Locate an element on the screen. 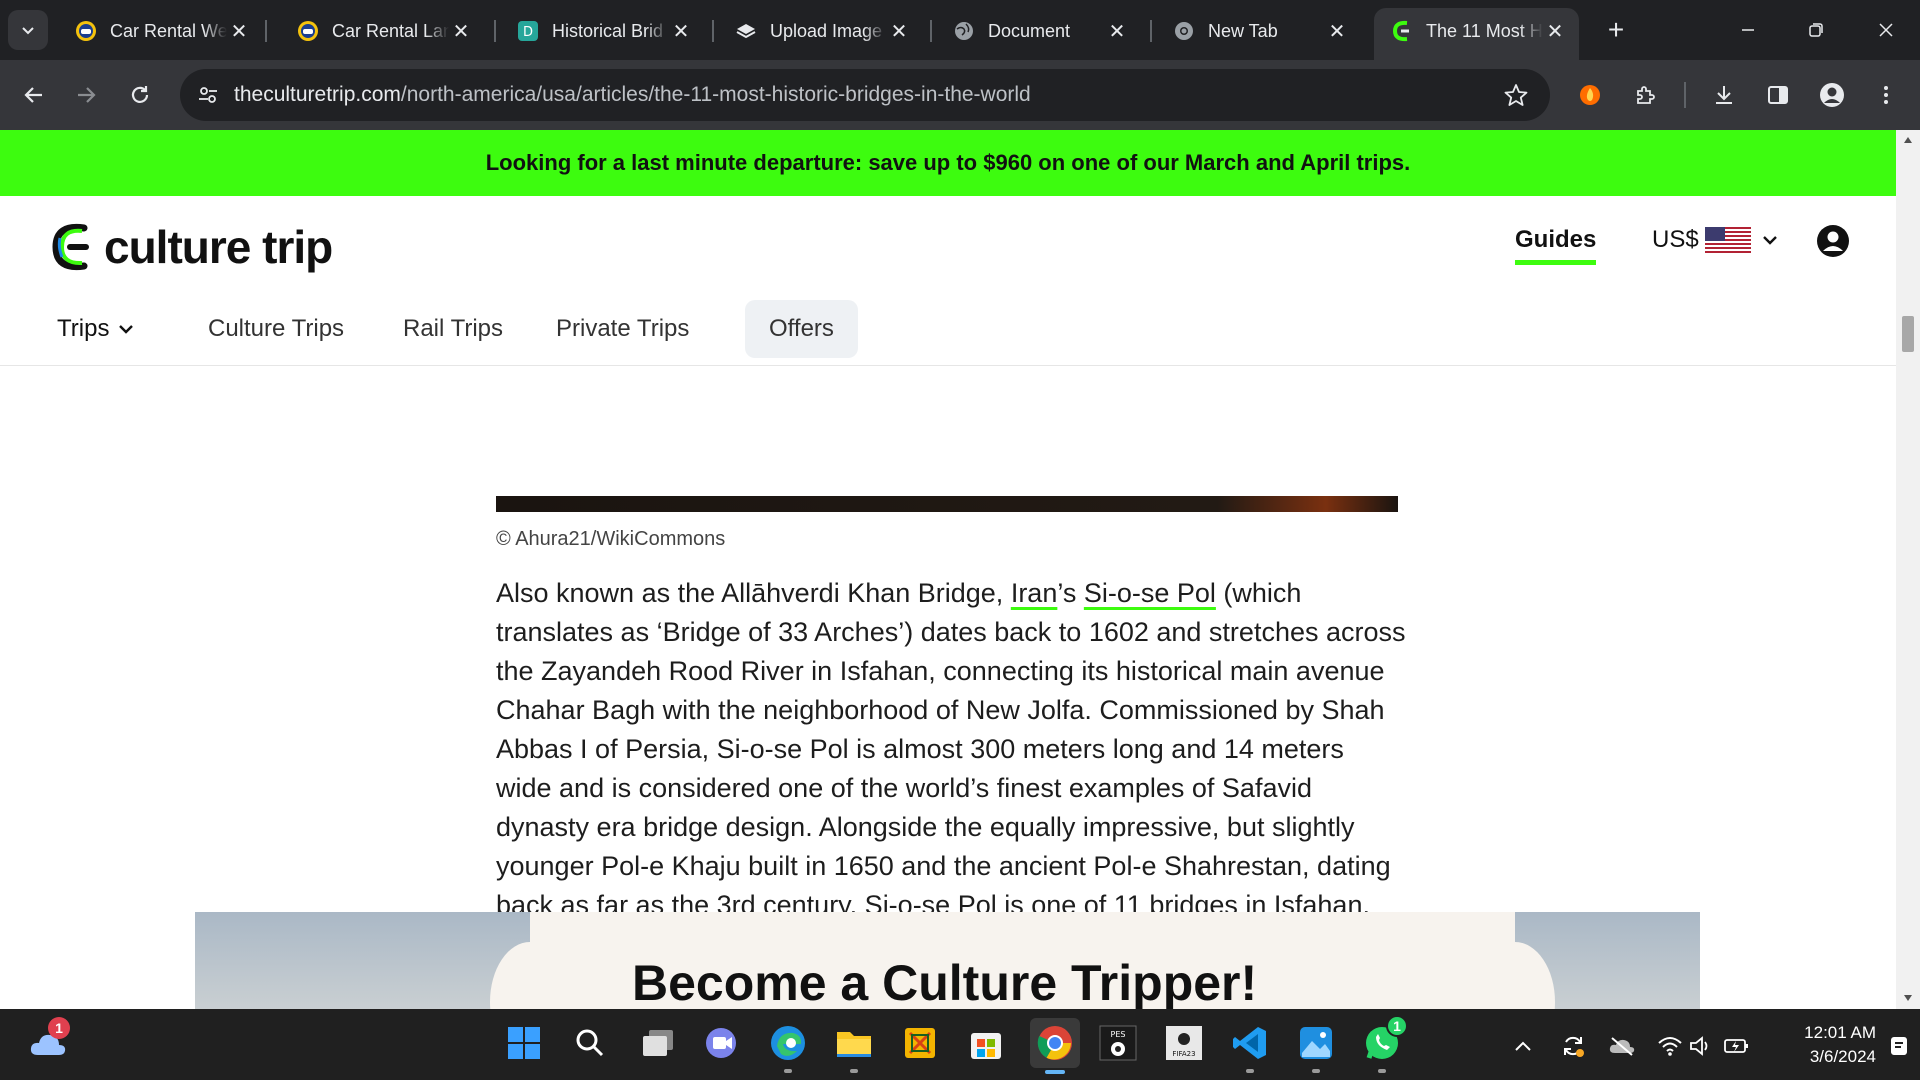 This screenshot has height=1080, width=1920. system-clock: 12:01 AM 3/6/2024 is located at coordinates (1823, 1045).